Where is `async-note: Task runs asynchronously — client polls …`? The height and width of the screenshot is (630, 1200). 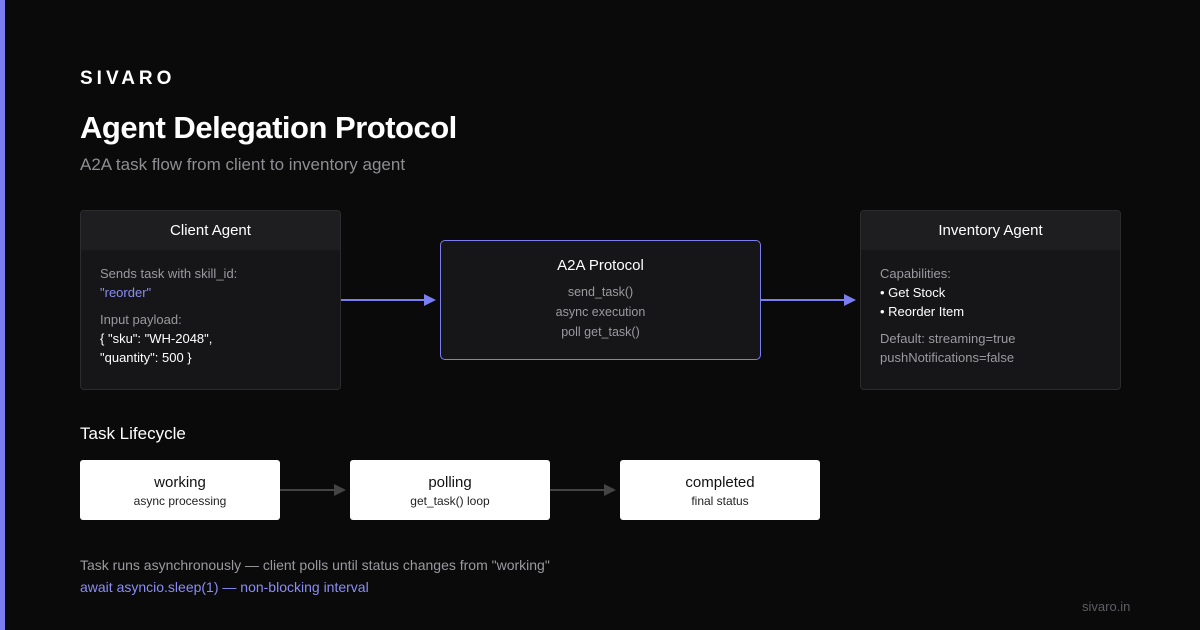 async-note: Task runs asynchronously — client polls … is located at coordinates (315, 565).